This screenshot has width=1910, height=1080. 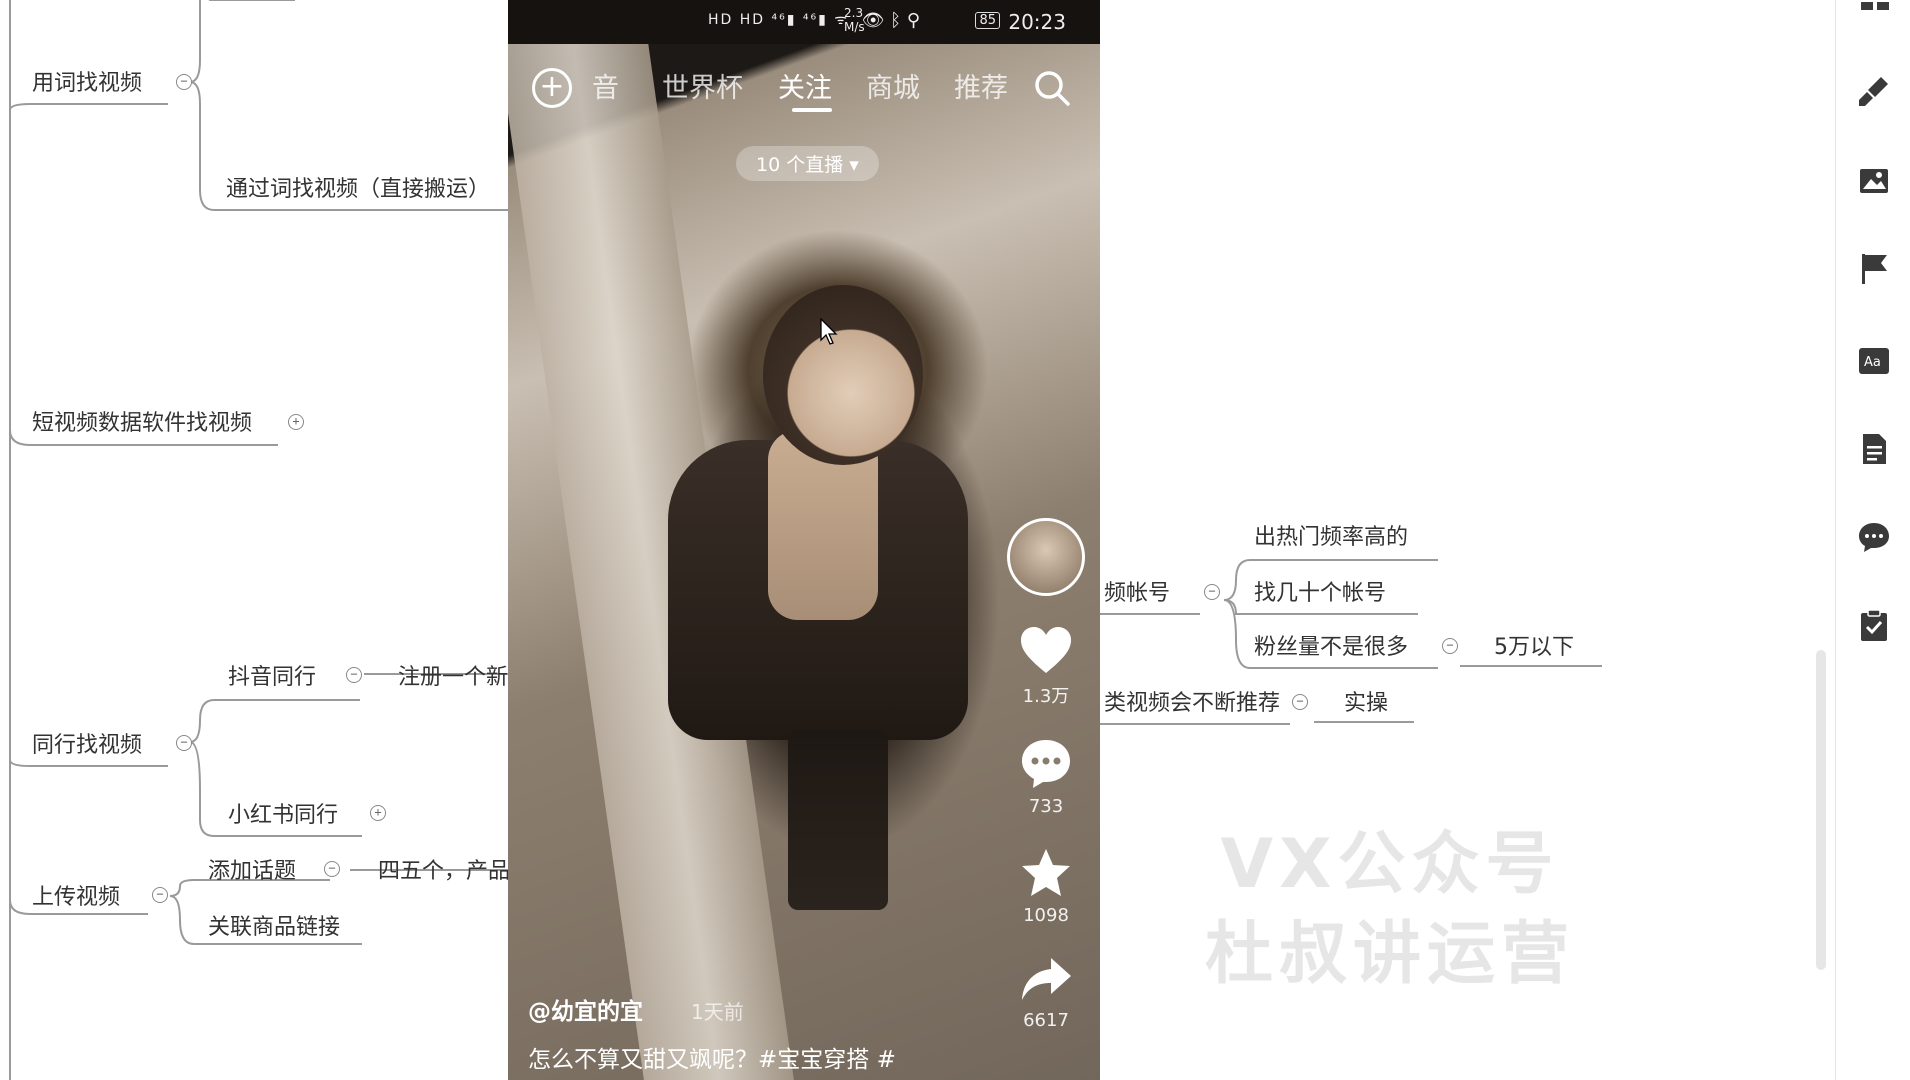 I want to click on like-button: 1.3万, so click(x=1046, y=667).